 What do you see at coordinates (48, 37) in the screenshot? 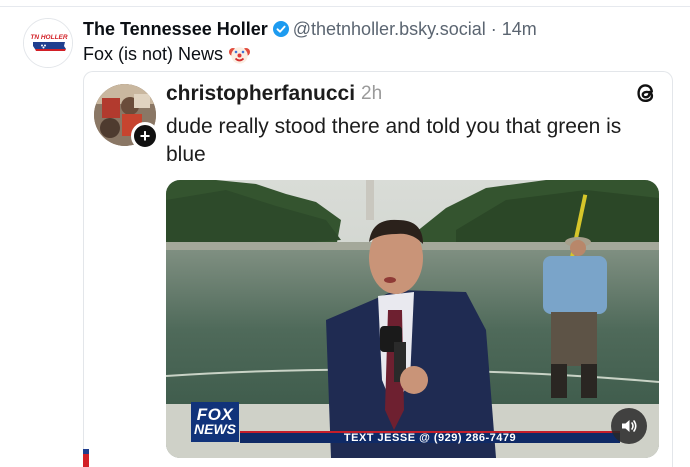
I see `logo-lettering: TN HOLLER` at bounding box center [48, 37].